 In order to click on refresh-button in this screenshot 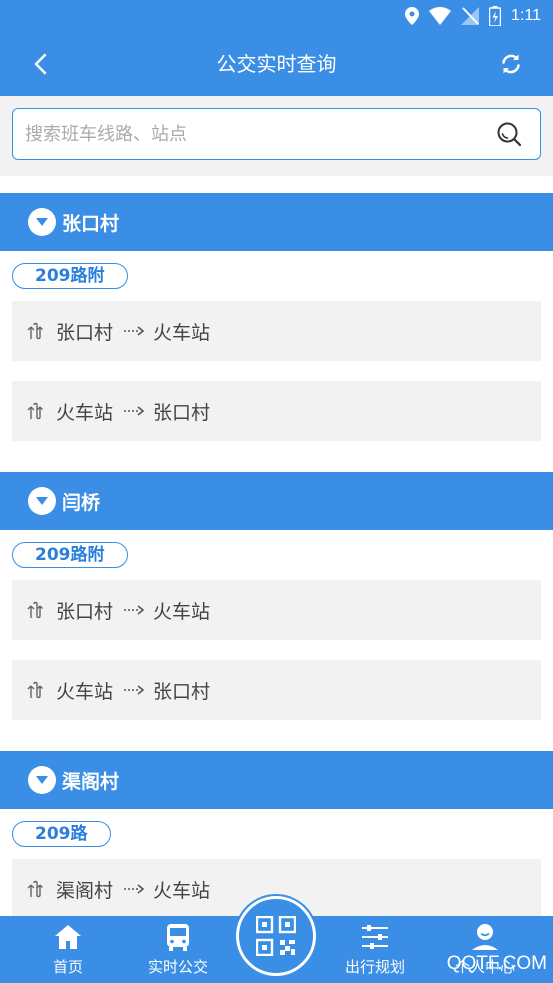, I will do `click(511, 64)`.